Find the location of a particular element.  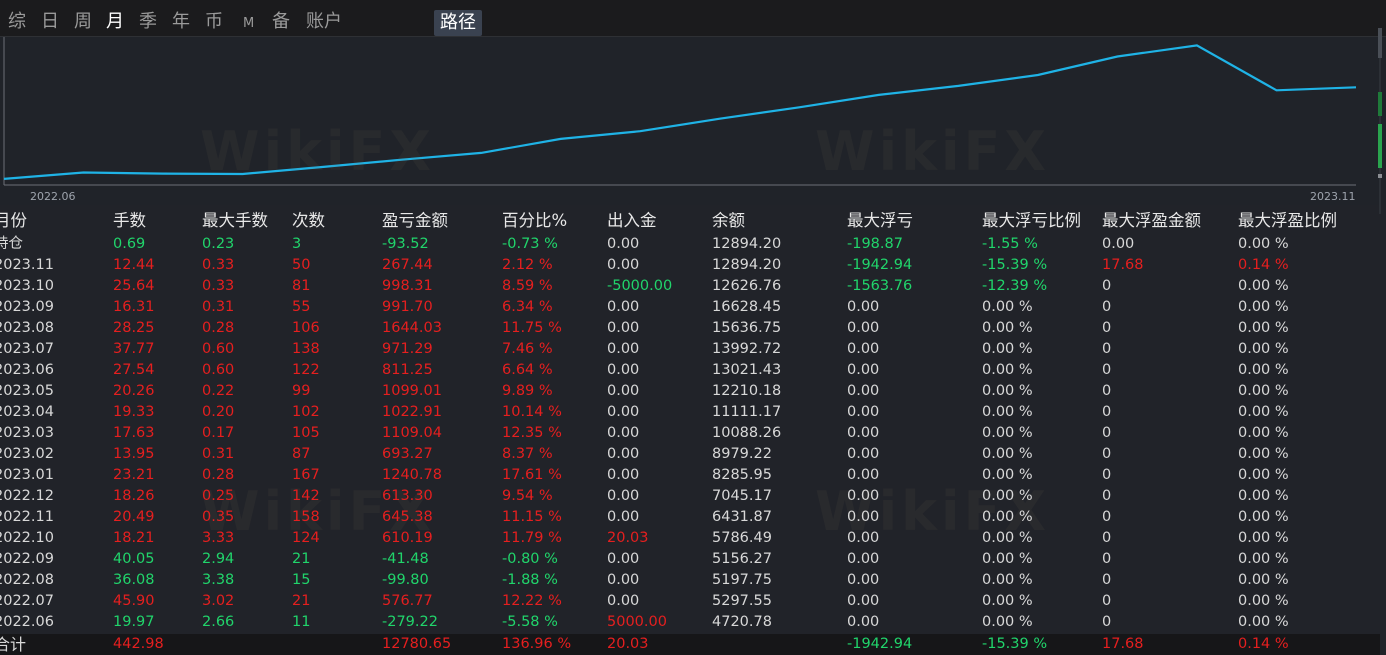

cell-month: 2023.01 is located at coordinates (27, 475).